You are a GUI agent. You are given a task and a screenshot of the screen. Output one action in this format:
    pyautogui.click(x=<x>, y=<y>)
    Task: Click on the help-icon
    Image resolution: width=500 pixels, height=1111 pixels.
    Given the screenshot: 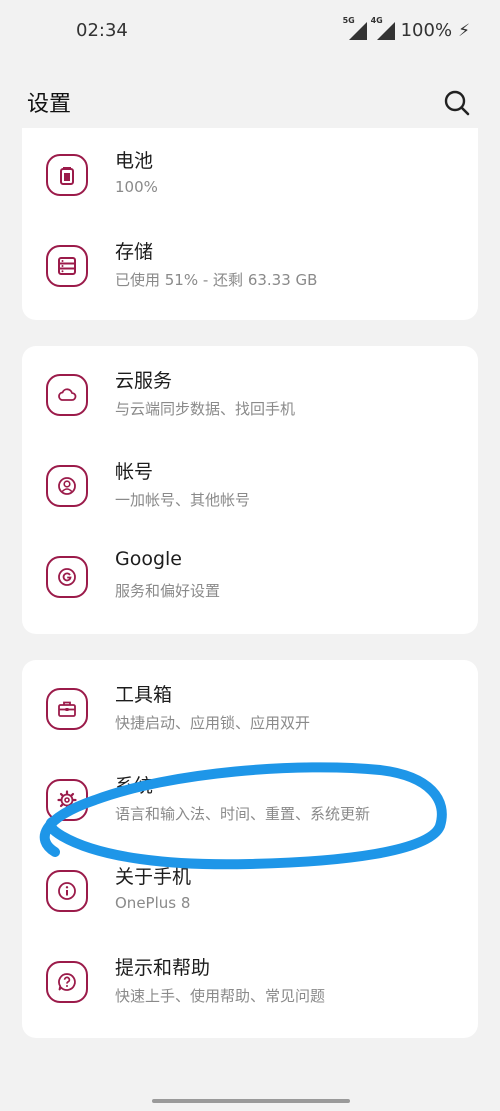 What is the action you would take?
    pyautogui.click(x=67, y=982)
    